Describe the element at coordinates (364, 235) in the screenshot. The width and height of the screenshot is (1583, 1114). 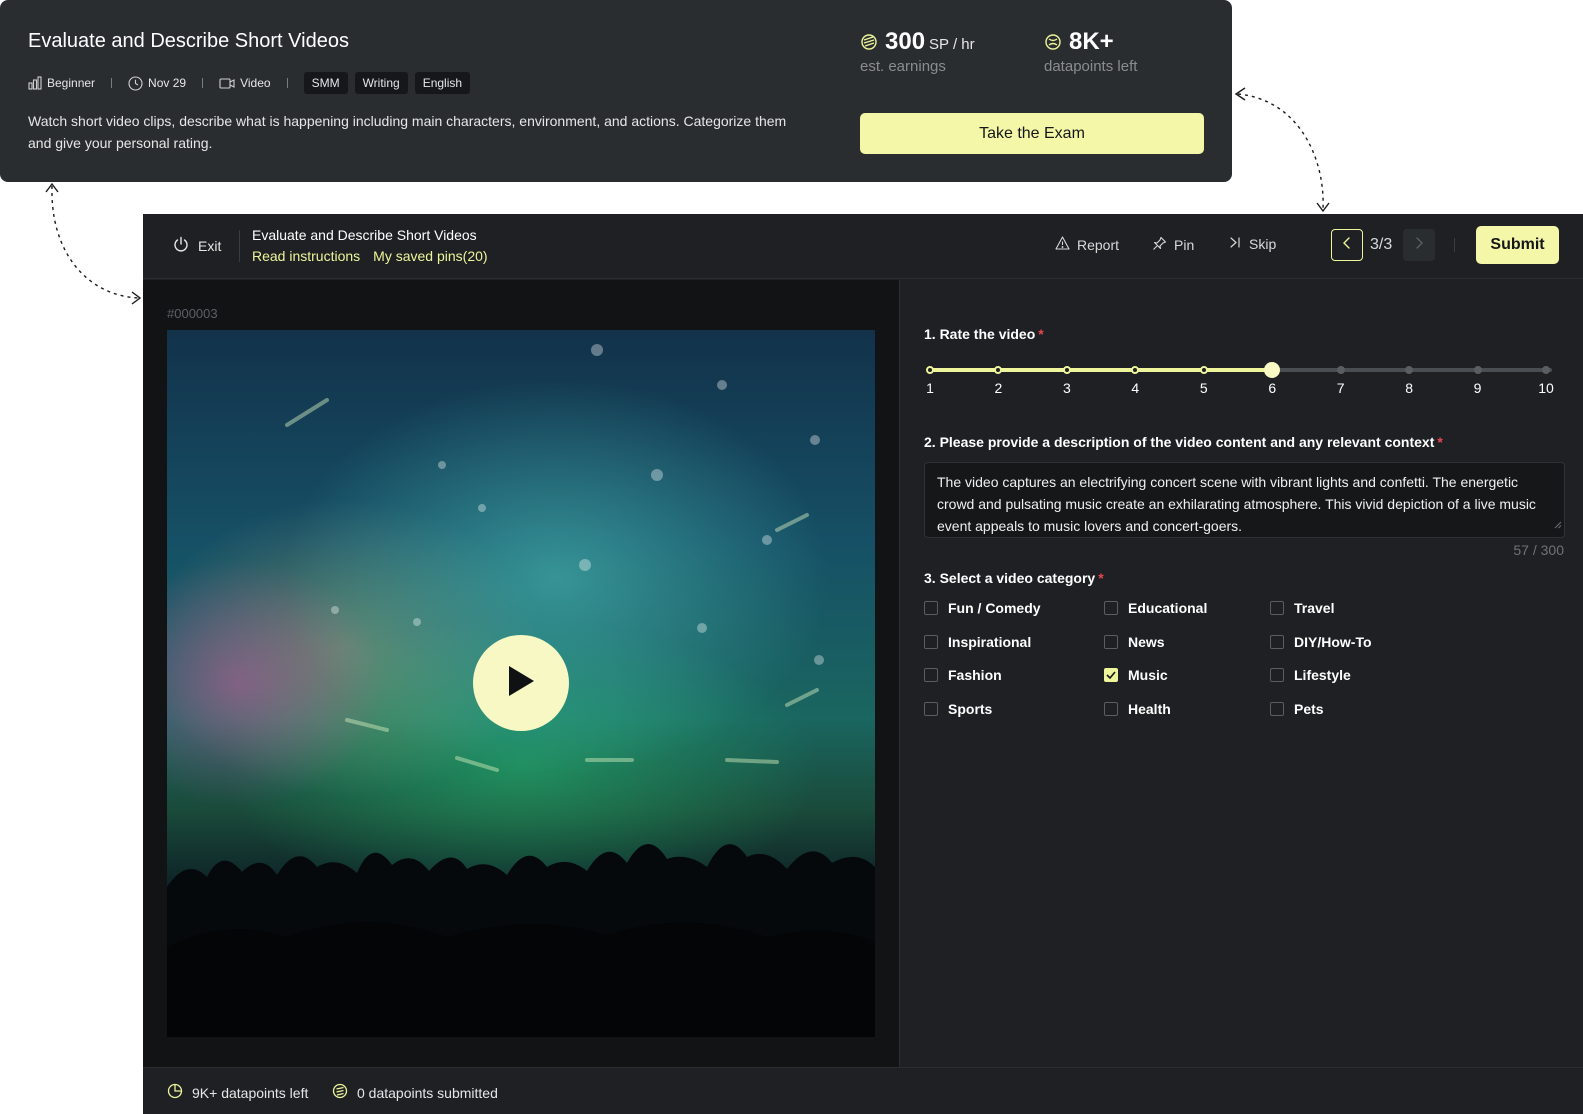
I see `task-header-title: Evaluate and Describe Short Videos` at that location.